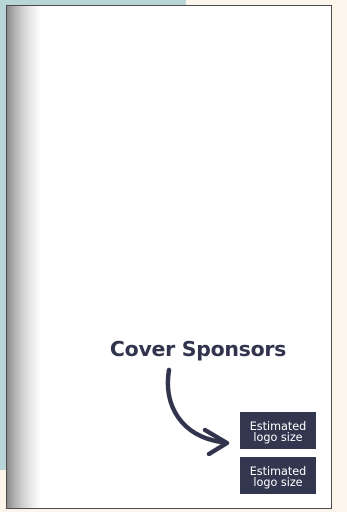 The height and width of the screenshot is (512, 347). What do you see at coordinates (197, 411) in the screenshot?
I see `curved-arrow-icon` at bounding box center [197, 411].